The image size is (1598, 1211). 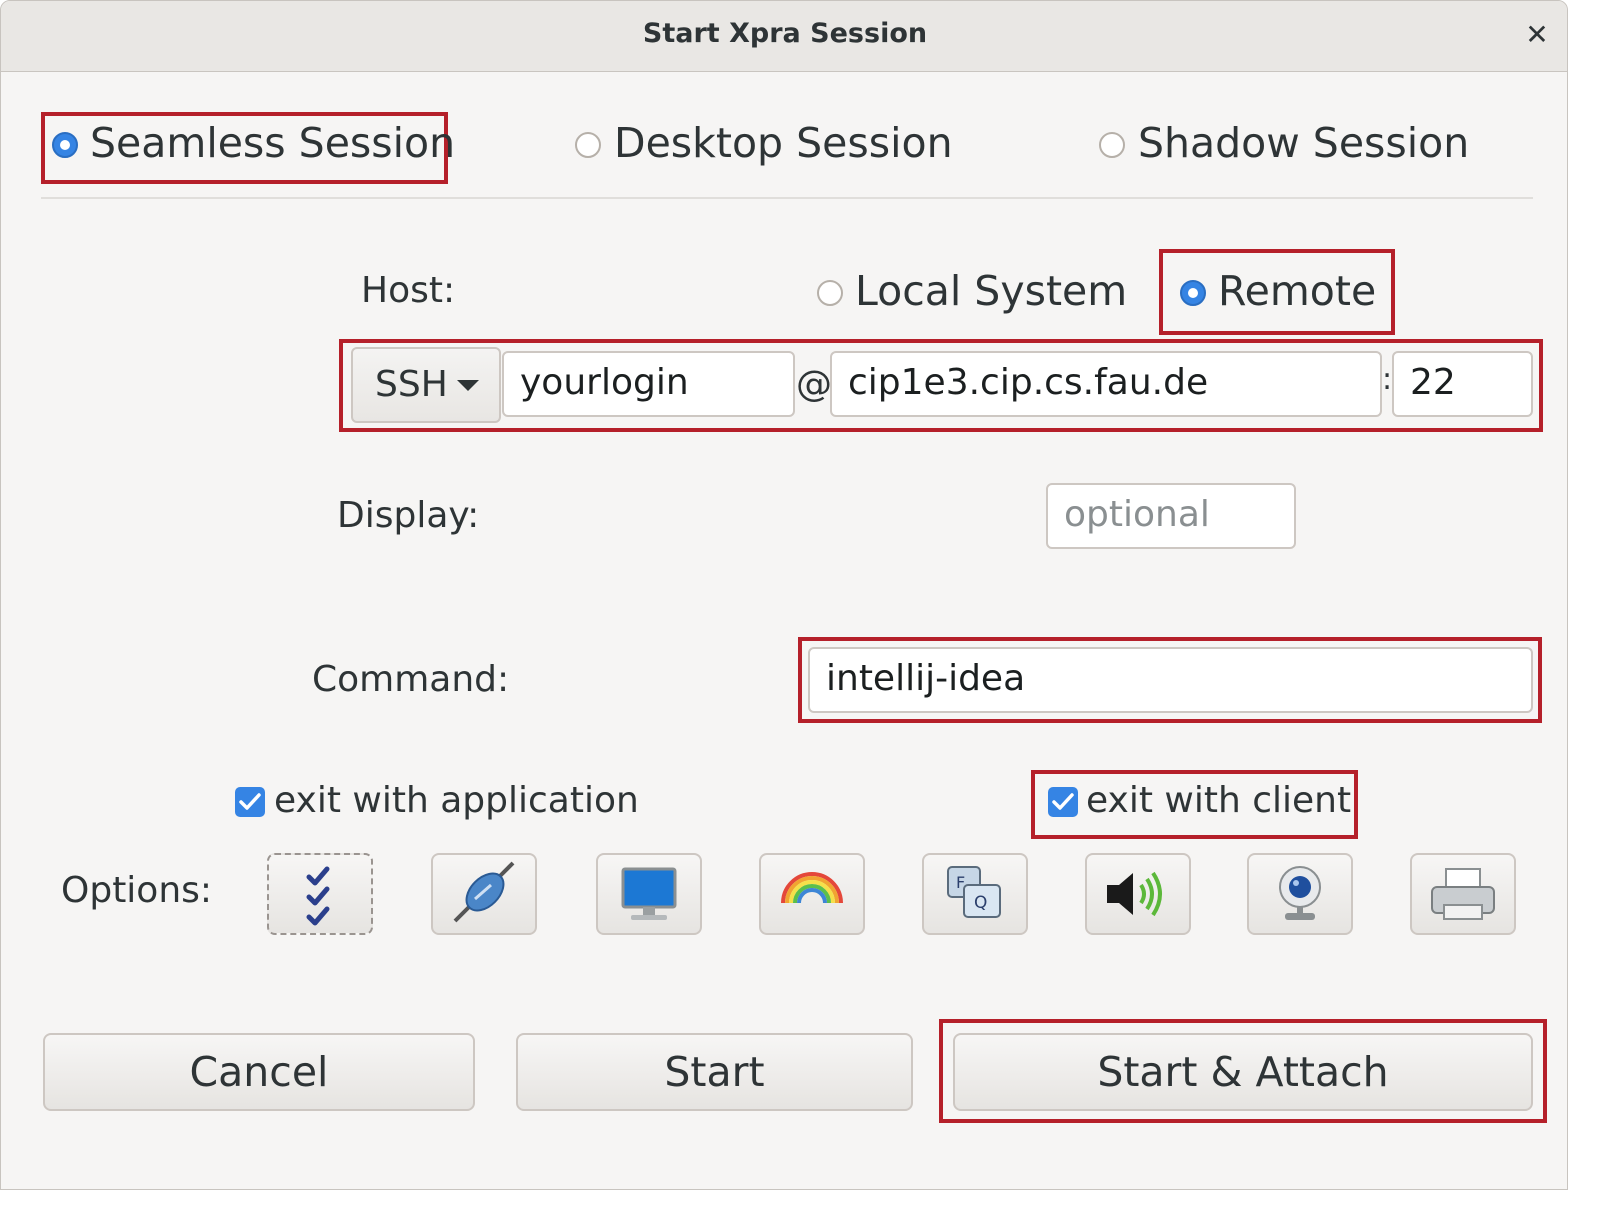 I want to click on features-checklist-icon, so click(x=318, y=896).